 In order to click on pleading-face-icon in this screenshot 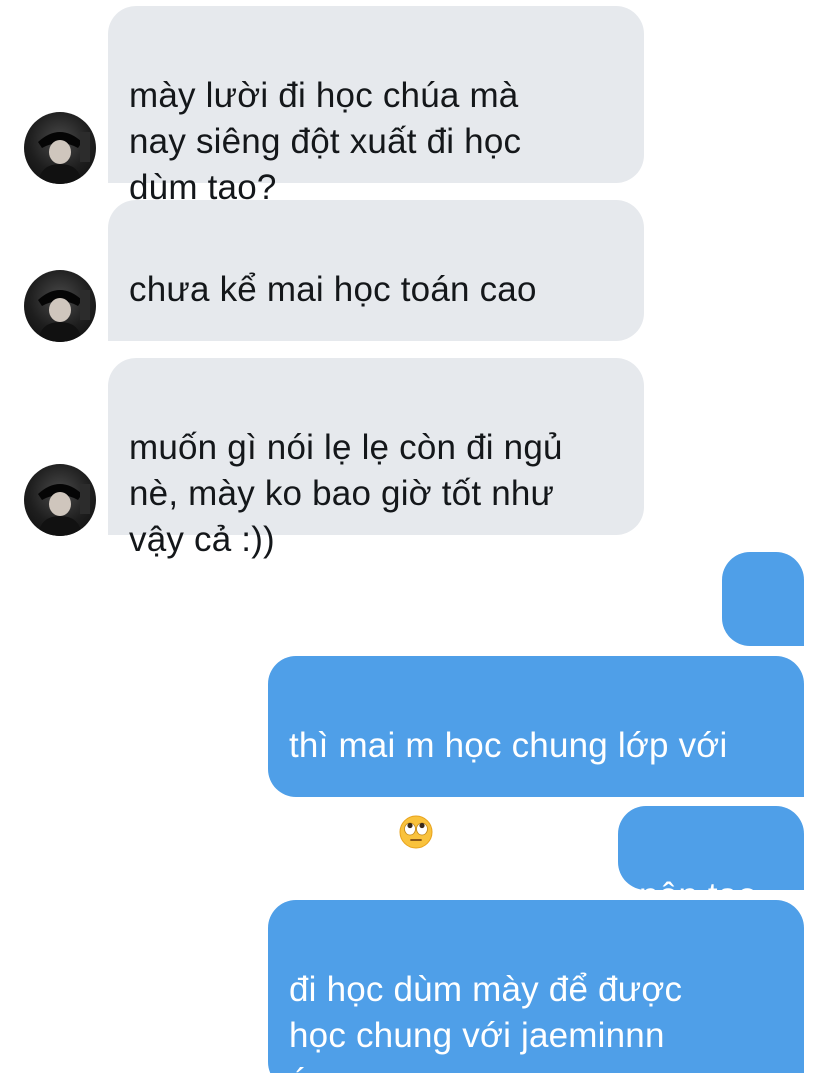, I will do `click(489, 353)`.